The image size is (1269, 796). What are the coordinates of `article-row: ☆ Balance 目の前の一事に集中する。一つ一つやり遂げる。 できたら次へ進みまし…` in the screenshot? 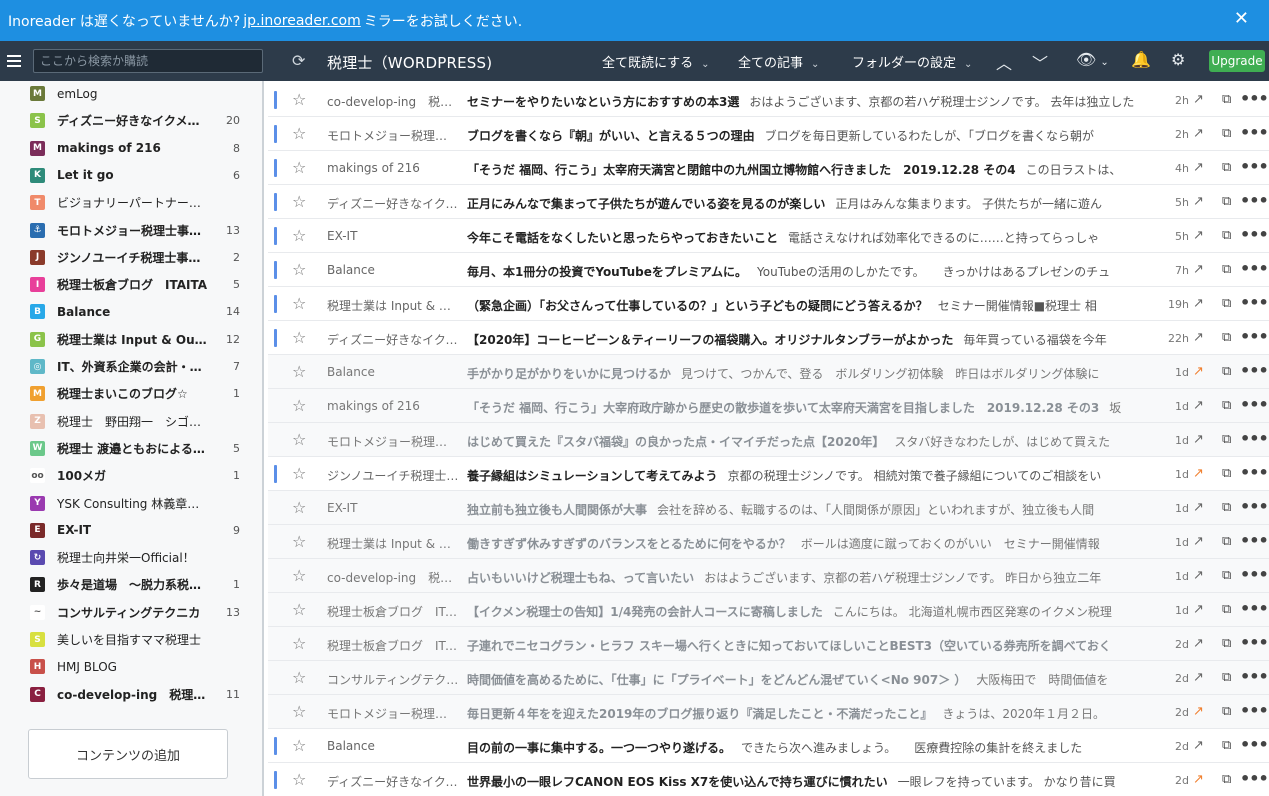 It's located at (768, 746).